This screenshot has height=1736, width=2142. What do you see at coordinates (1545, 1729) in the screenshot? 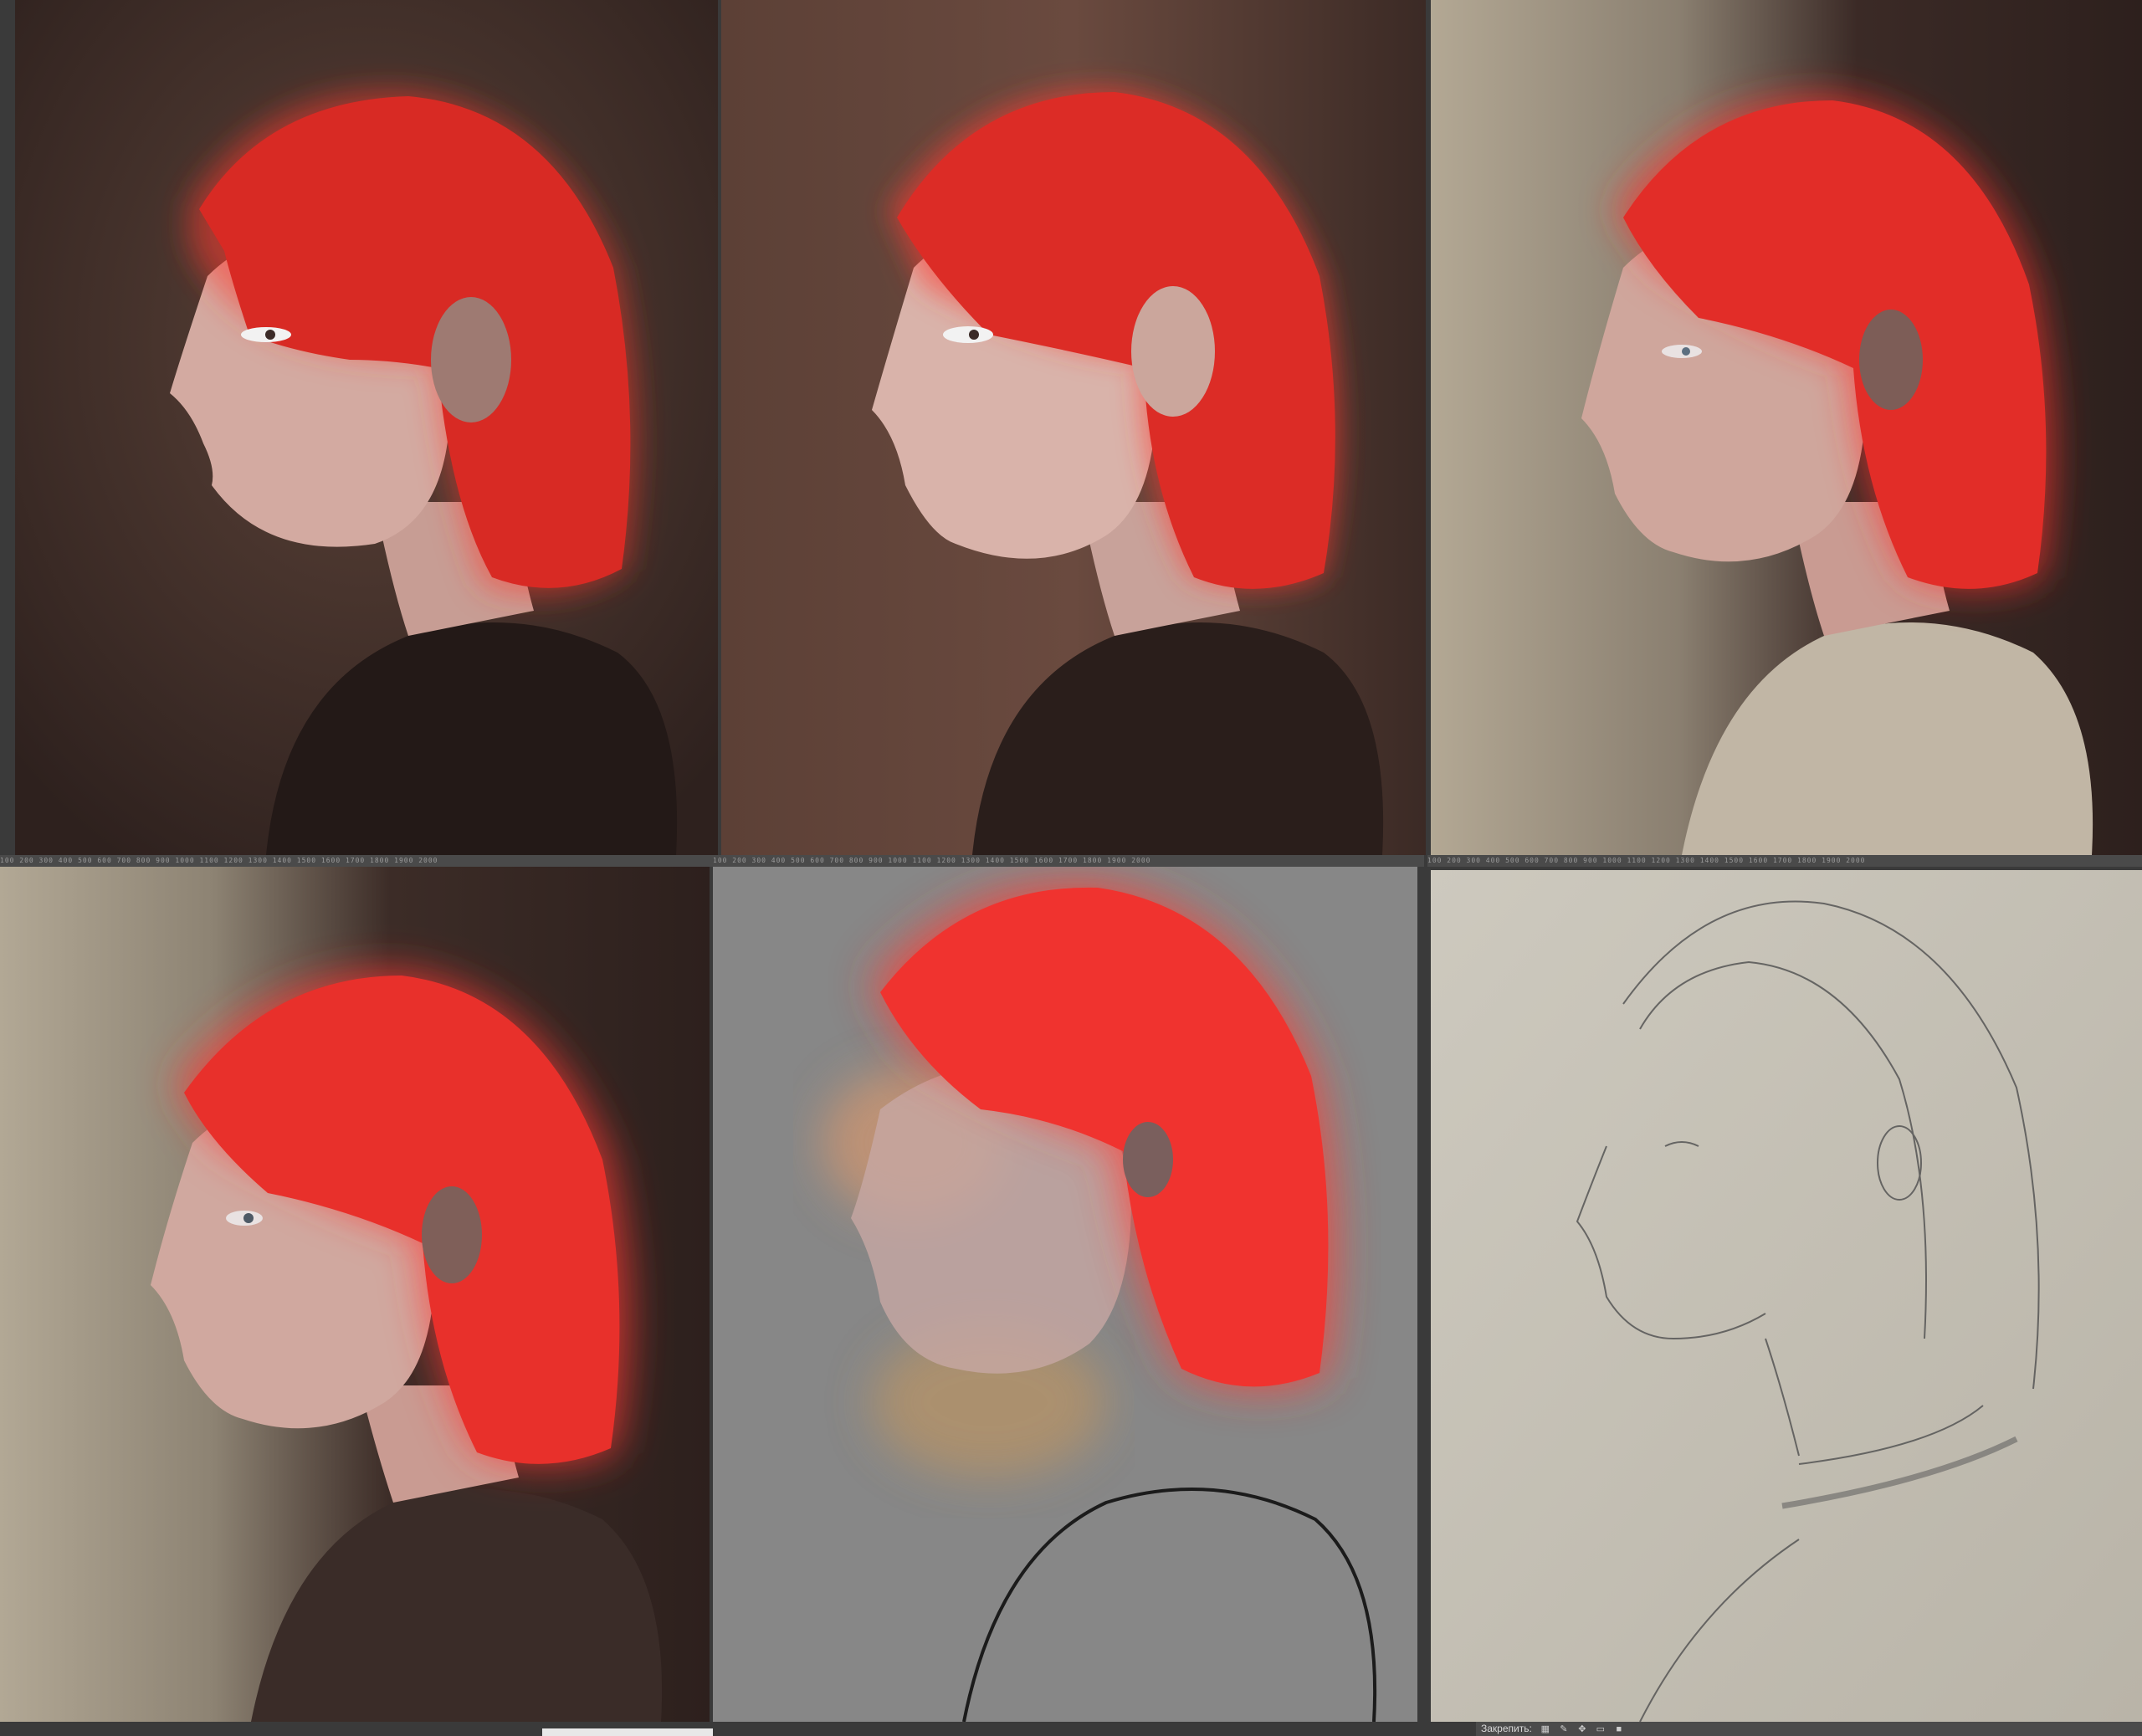
I see `lock-pixels-icon: ▦` at bounding box center [1545, 1729].